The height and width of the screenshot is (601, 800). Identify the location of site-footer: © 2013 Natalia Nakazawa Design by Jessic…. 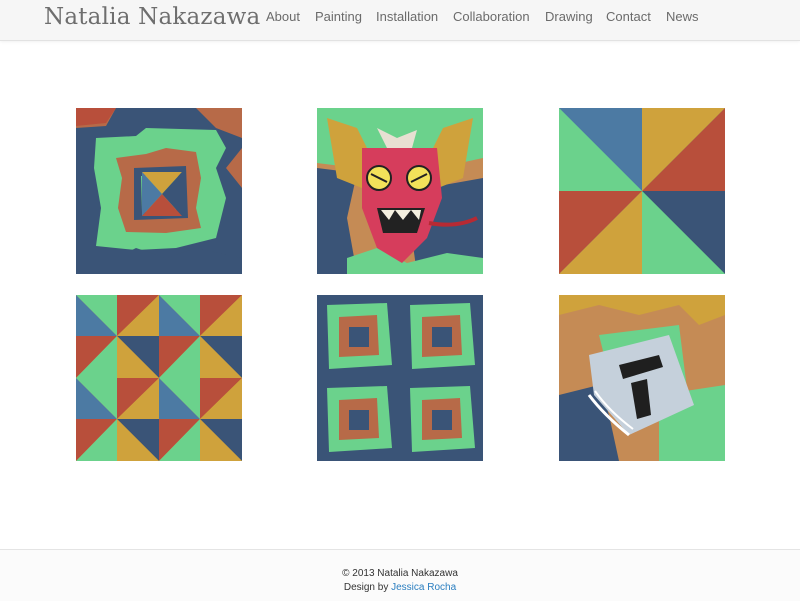
(400, 575).